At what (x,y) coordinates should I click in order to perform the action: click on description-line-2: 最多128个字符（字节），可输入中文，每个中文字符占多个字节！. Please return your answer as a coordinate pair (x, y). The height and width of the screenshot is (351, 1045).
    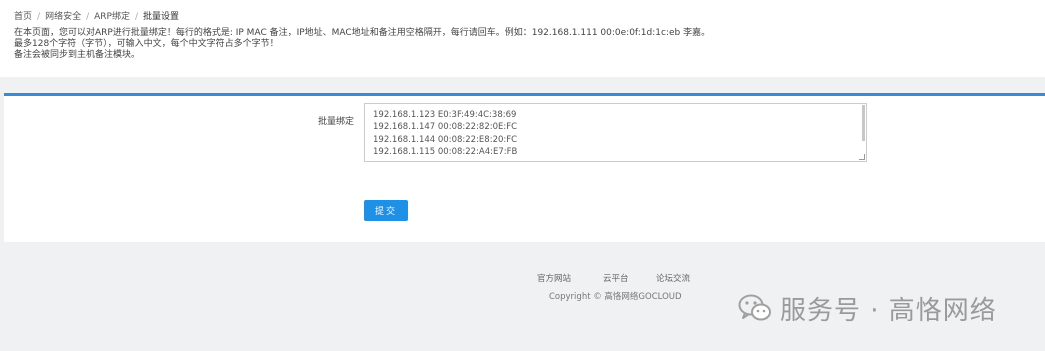
    Looking at the image, I should click on (146, 44).